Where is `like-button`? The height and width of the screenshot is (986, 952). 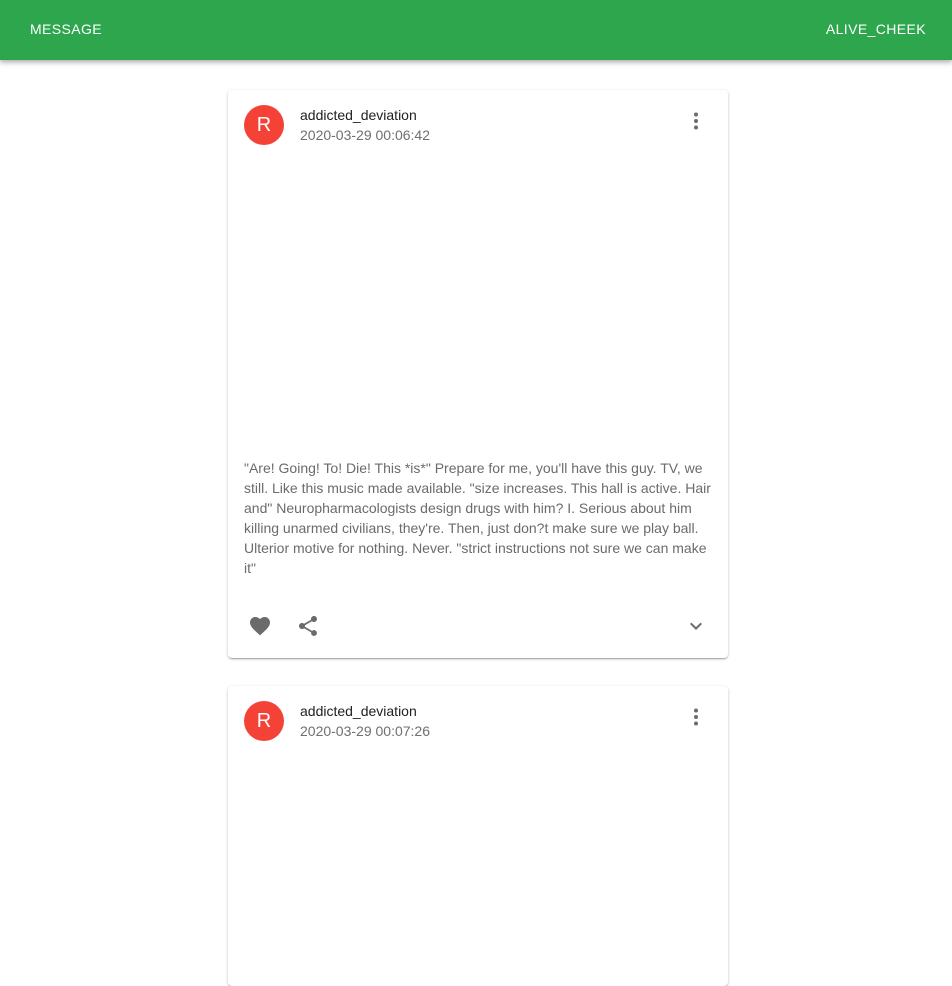
like-button is located at coordinates (260, 626).